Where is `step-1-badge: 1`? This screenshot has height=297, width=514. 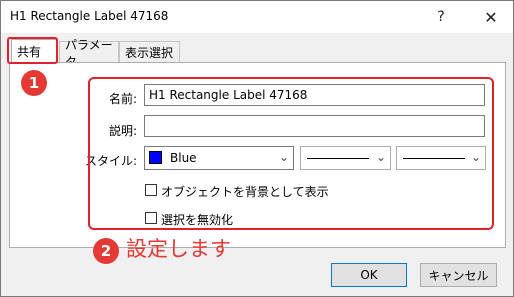 step-1-badge: 1 is located at coordinates (34, 83).